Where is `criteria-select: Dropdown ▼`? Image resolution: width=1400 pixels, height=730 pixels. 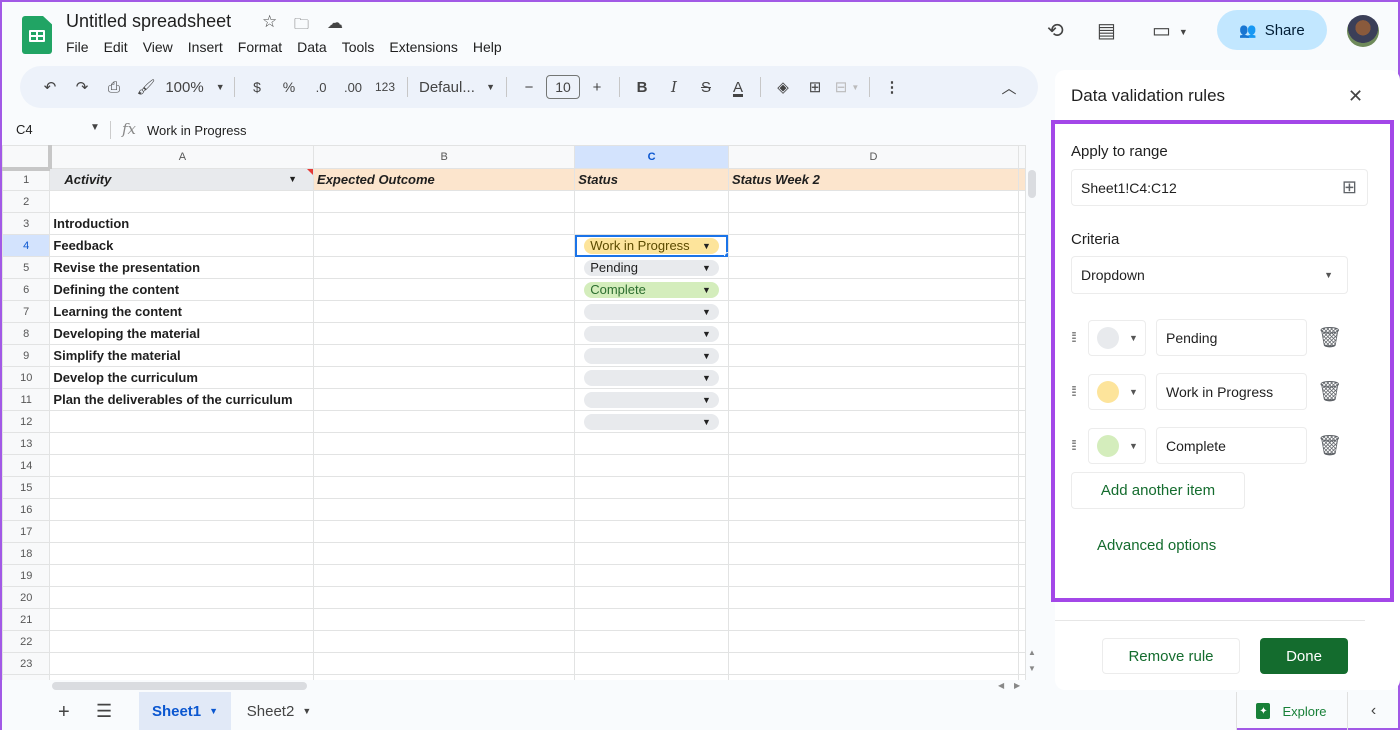 criteria-select: Dropdown ▼ is located at coordinates (1209, 275).